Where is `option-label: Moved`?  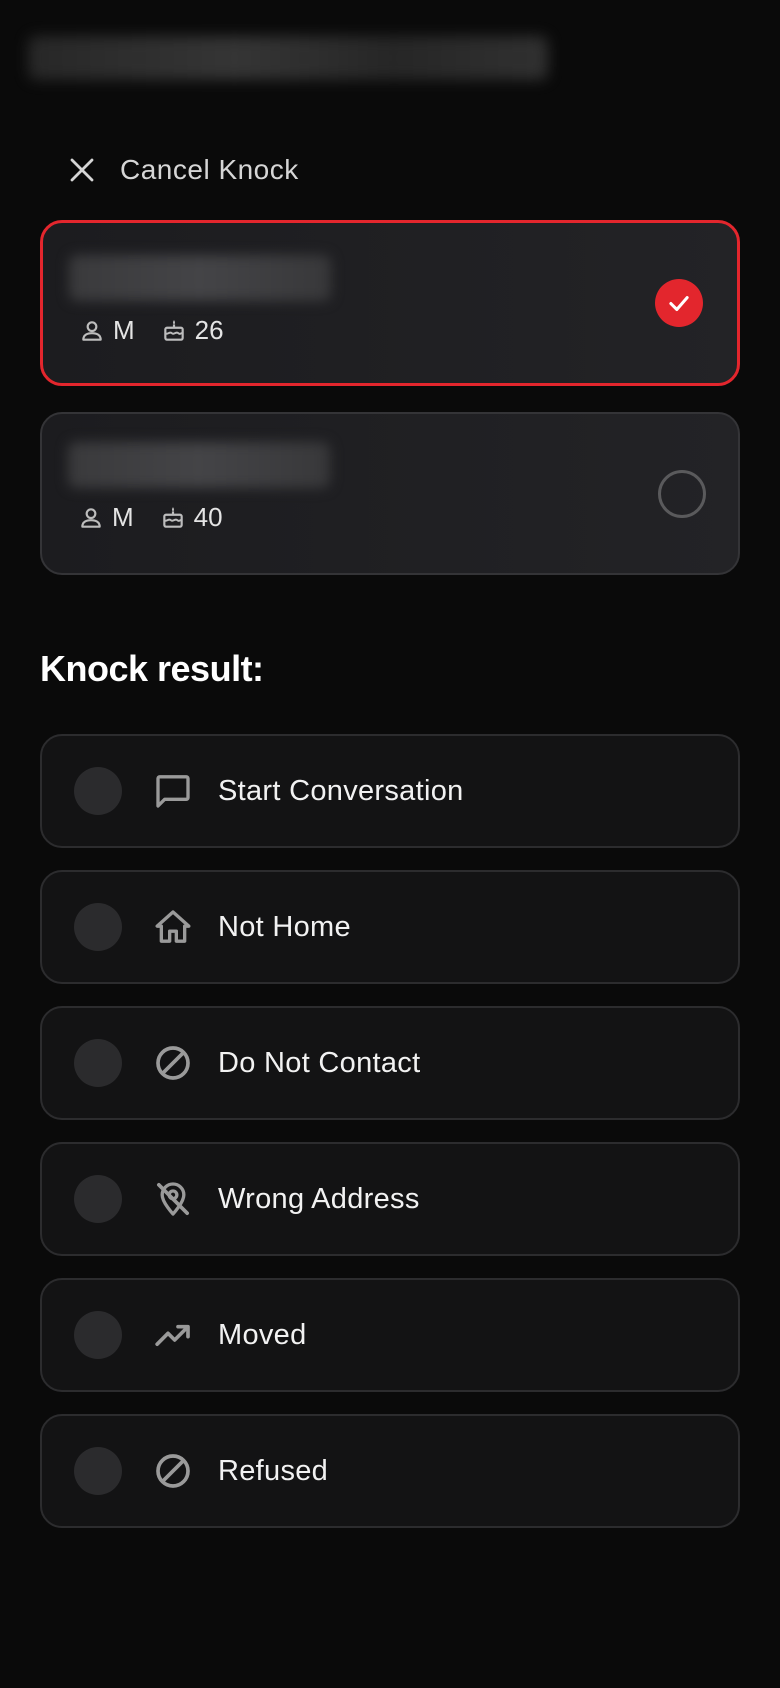
option-label: Moved is located at coordinates (262, 1334).